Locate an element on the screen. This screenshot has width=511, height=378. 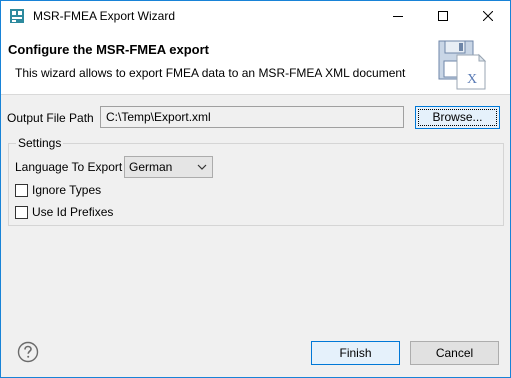
minimize-icon is located at coordinates (397, 16).